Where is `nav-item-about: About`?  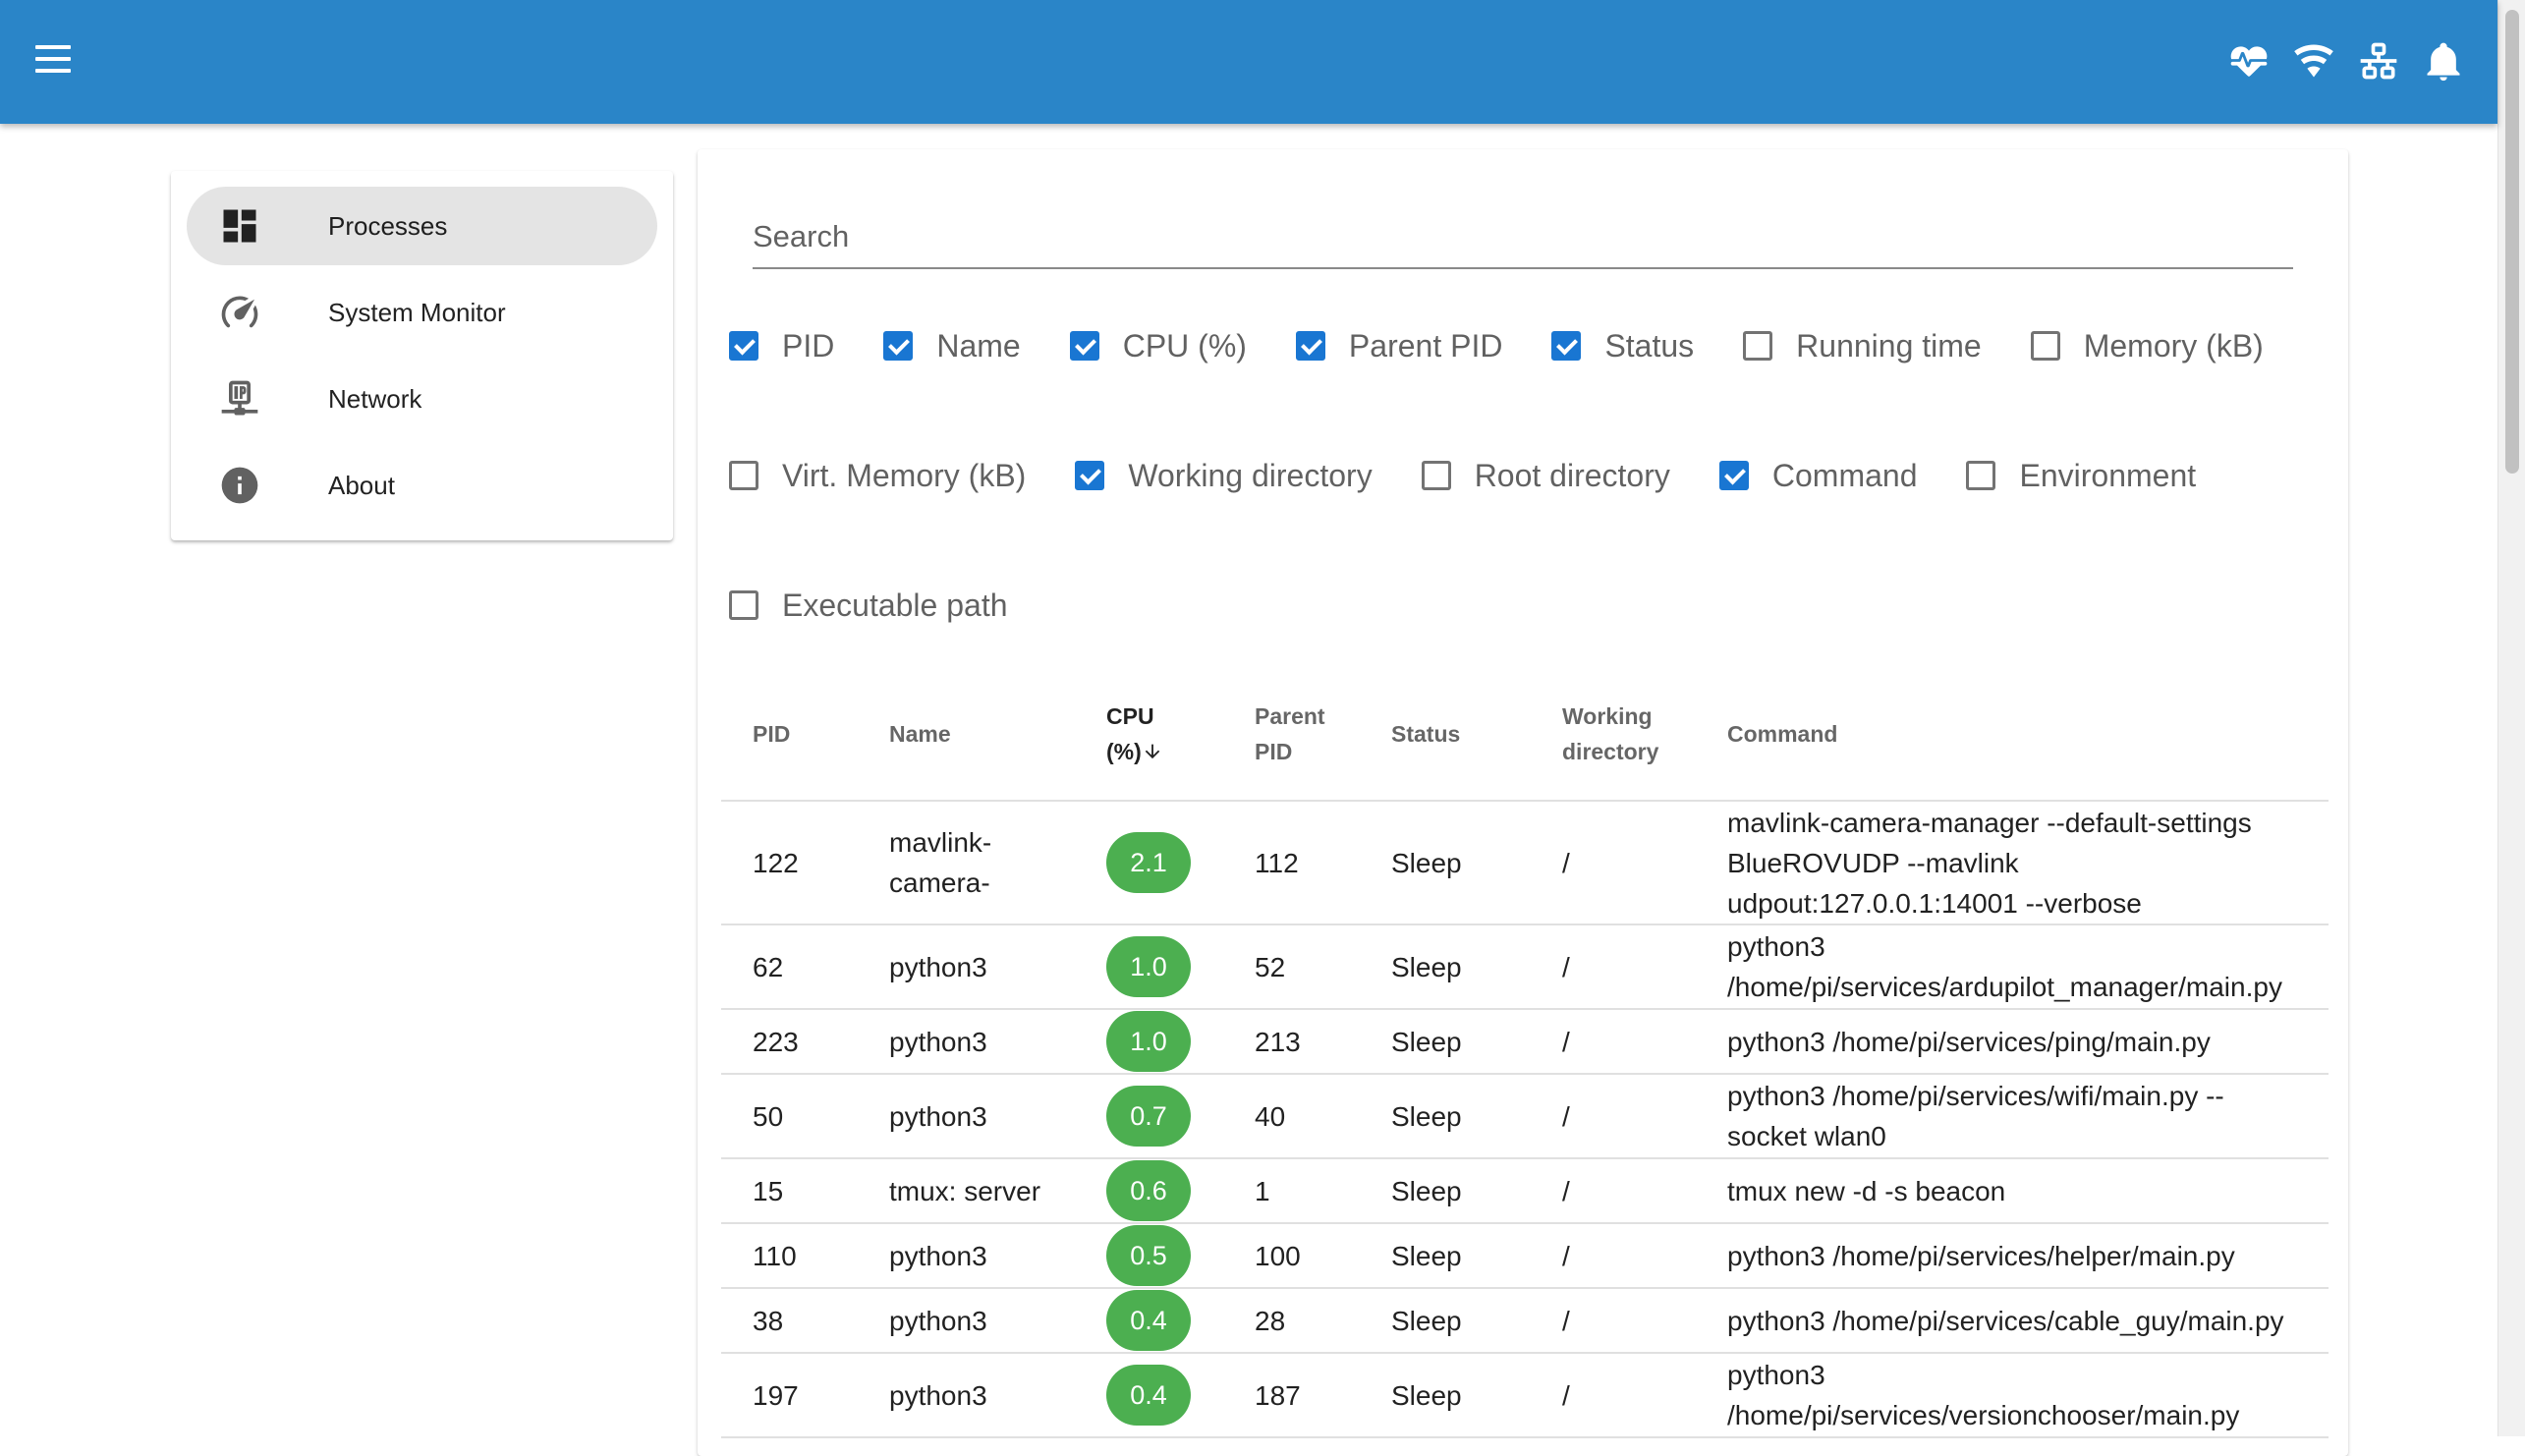
nav-item-about: About is located at coordinates (422, 485).